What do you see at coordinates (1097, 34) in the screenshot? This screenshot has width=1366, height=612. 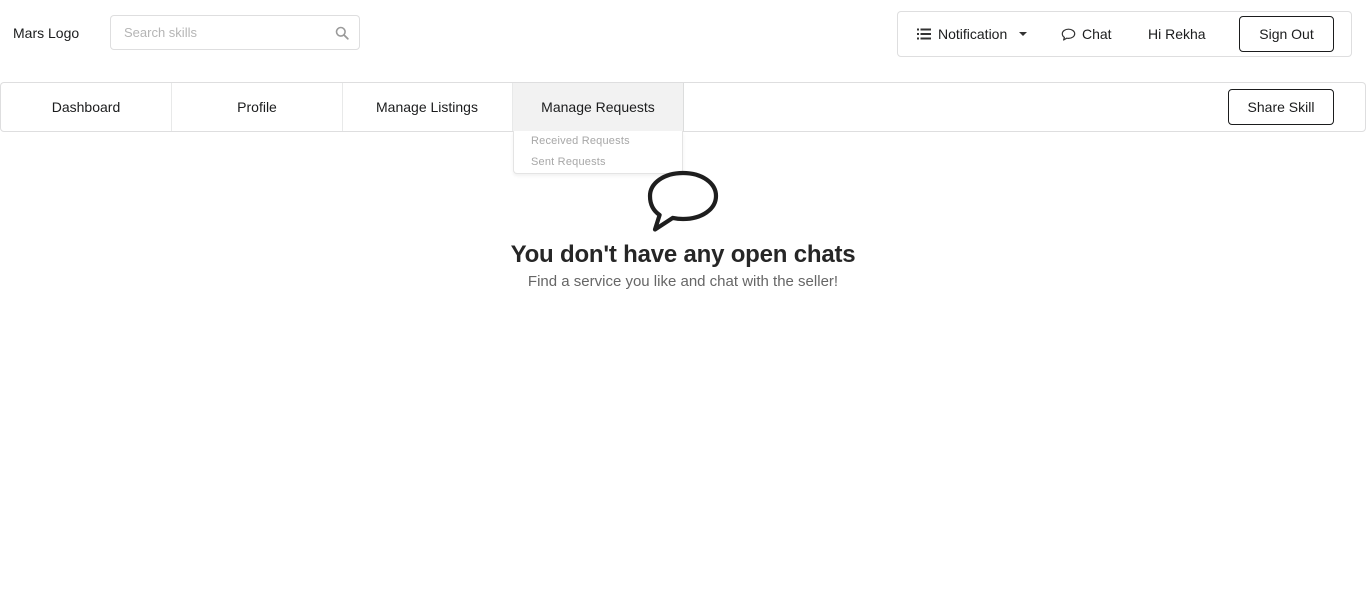 I see `chat-label: Chat` at bounding box center [1097, 34].